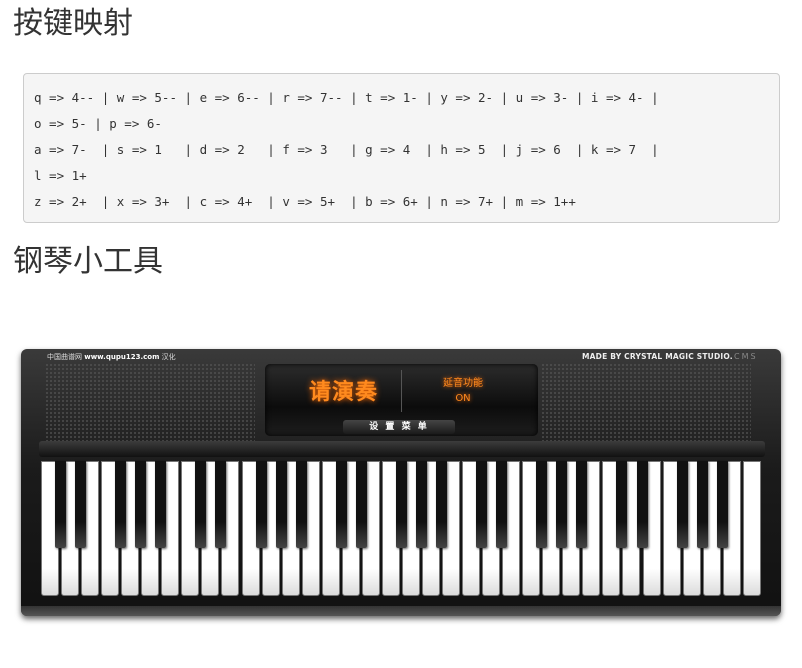 The image size is (802, 668). I want to click on credit-left: 中国曲谱网 www.qupu123.com 汉化, so click(111, 357).